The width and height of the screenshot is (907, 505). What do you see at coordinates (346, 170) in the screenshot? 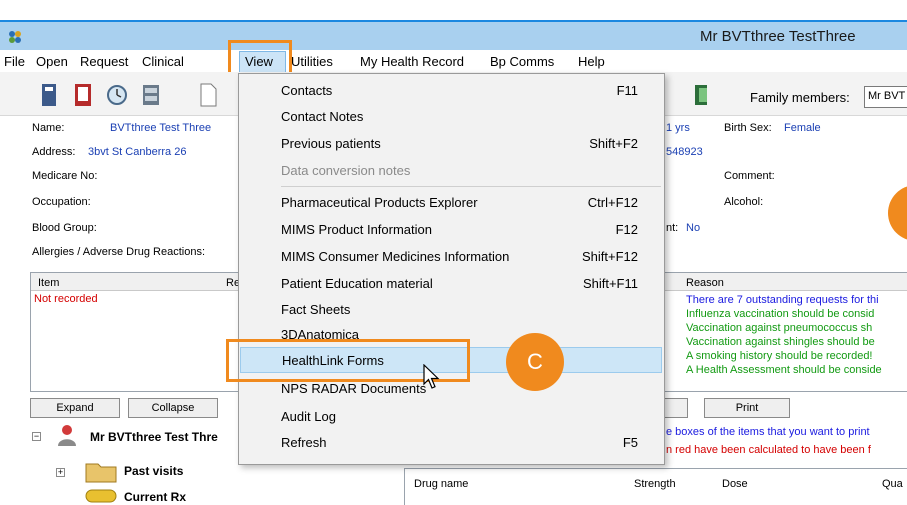
I see `menu-item-data-conversion-notes: Data conversion notes` at bounding box center [346, 170].